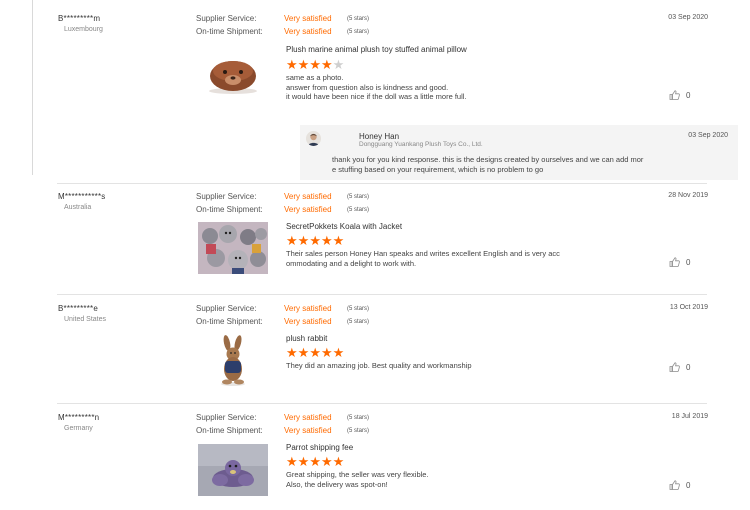 The height and width of the screenshot is (510, 750). Describe the element at coordinates (83, 29) in the screenshot. I see `buyer-country: Luxembourg` at that location.